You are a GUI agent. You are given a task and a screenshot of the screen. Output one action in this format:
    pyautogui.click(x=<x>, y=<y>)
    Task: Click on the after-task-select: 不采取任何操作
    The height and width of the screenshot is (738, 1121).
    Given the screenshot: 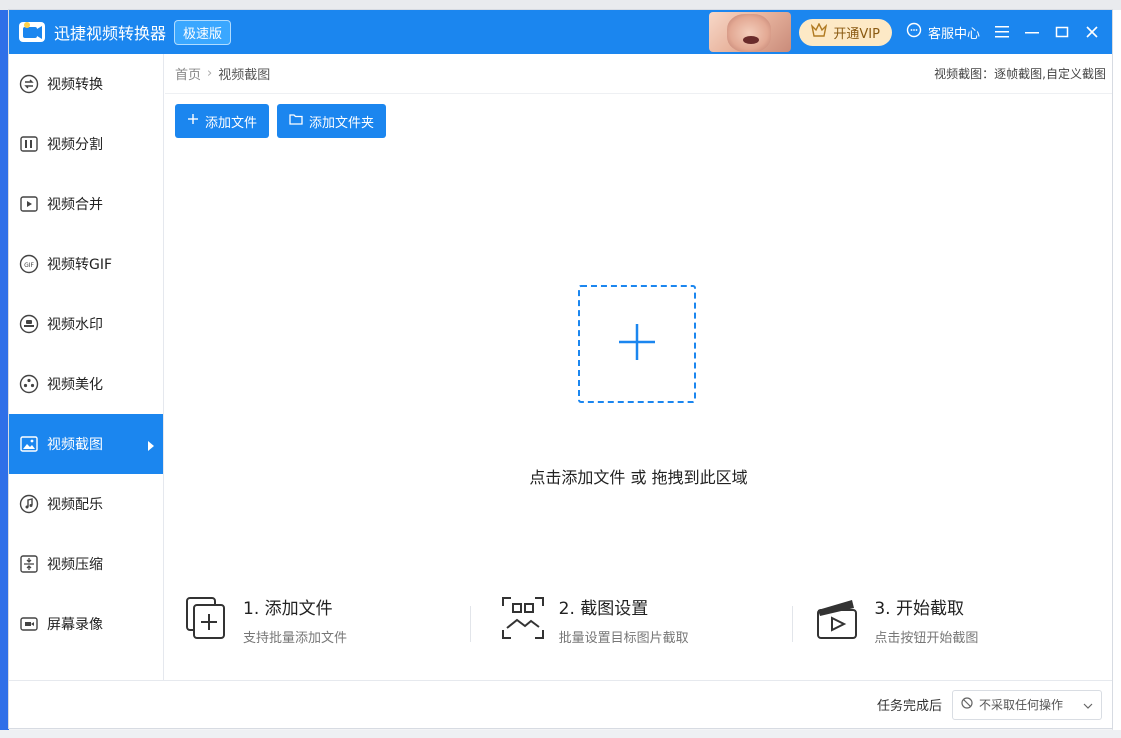 What is the action you would take?
    pyautogui.click(x=1027, y=704)
    